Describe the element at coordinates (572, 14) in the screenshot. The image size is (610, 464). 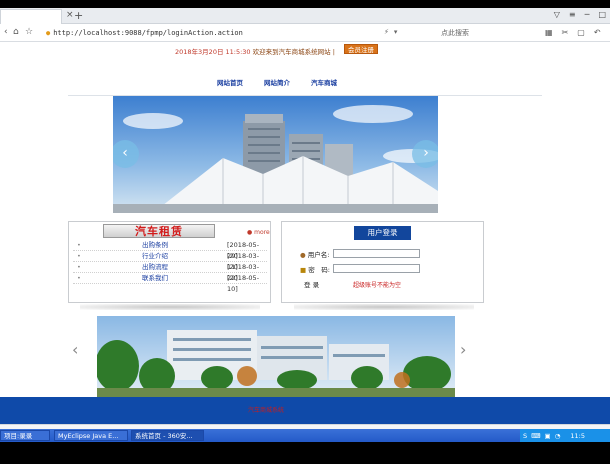
I see `menu-icon: ≡` at that location.